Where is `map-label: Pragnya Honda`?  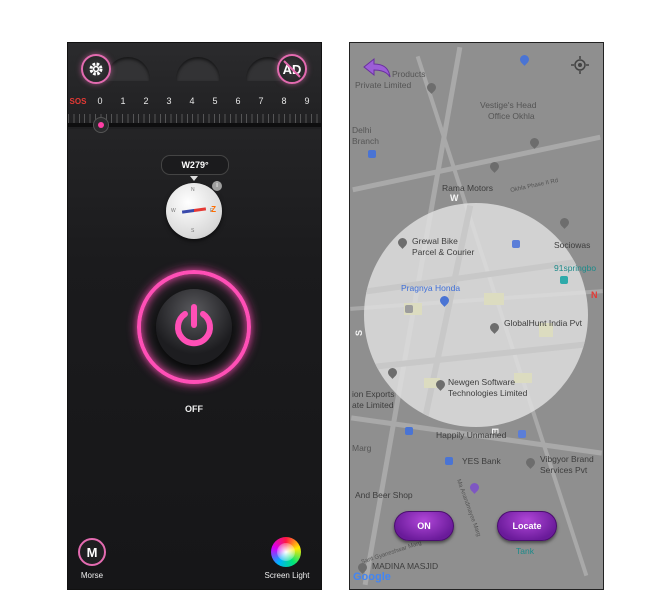
map-label: Pragnya Honda is located at coordinates (431, 288).